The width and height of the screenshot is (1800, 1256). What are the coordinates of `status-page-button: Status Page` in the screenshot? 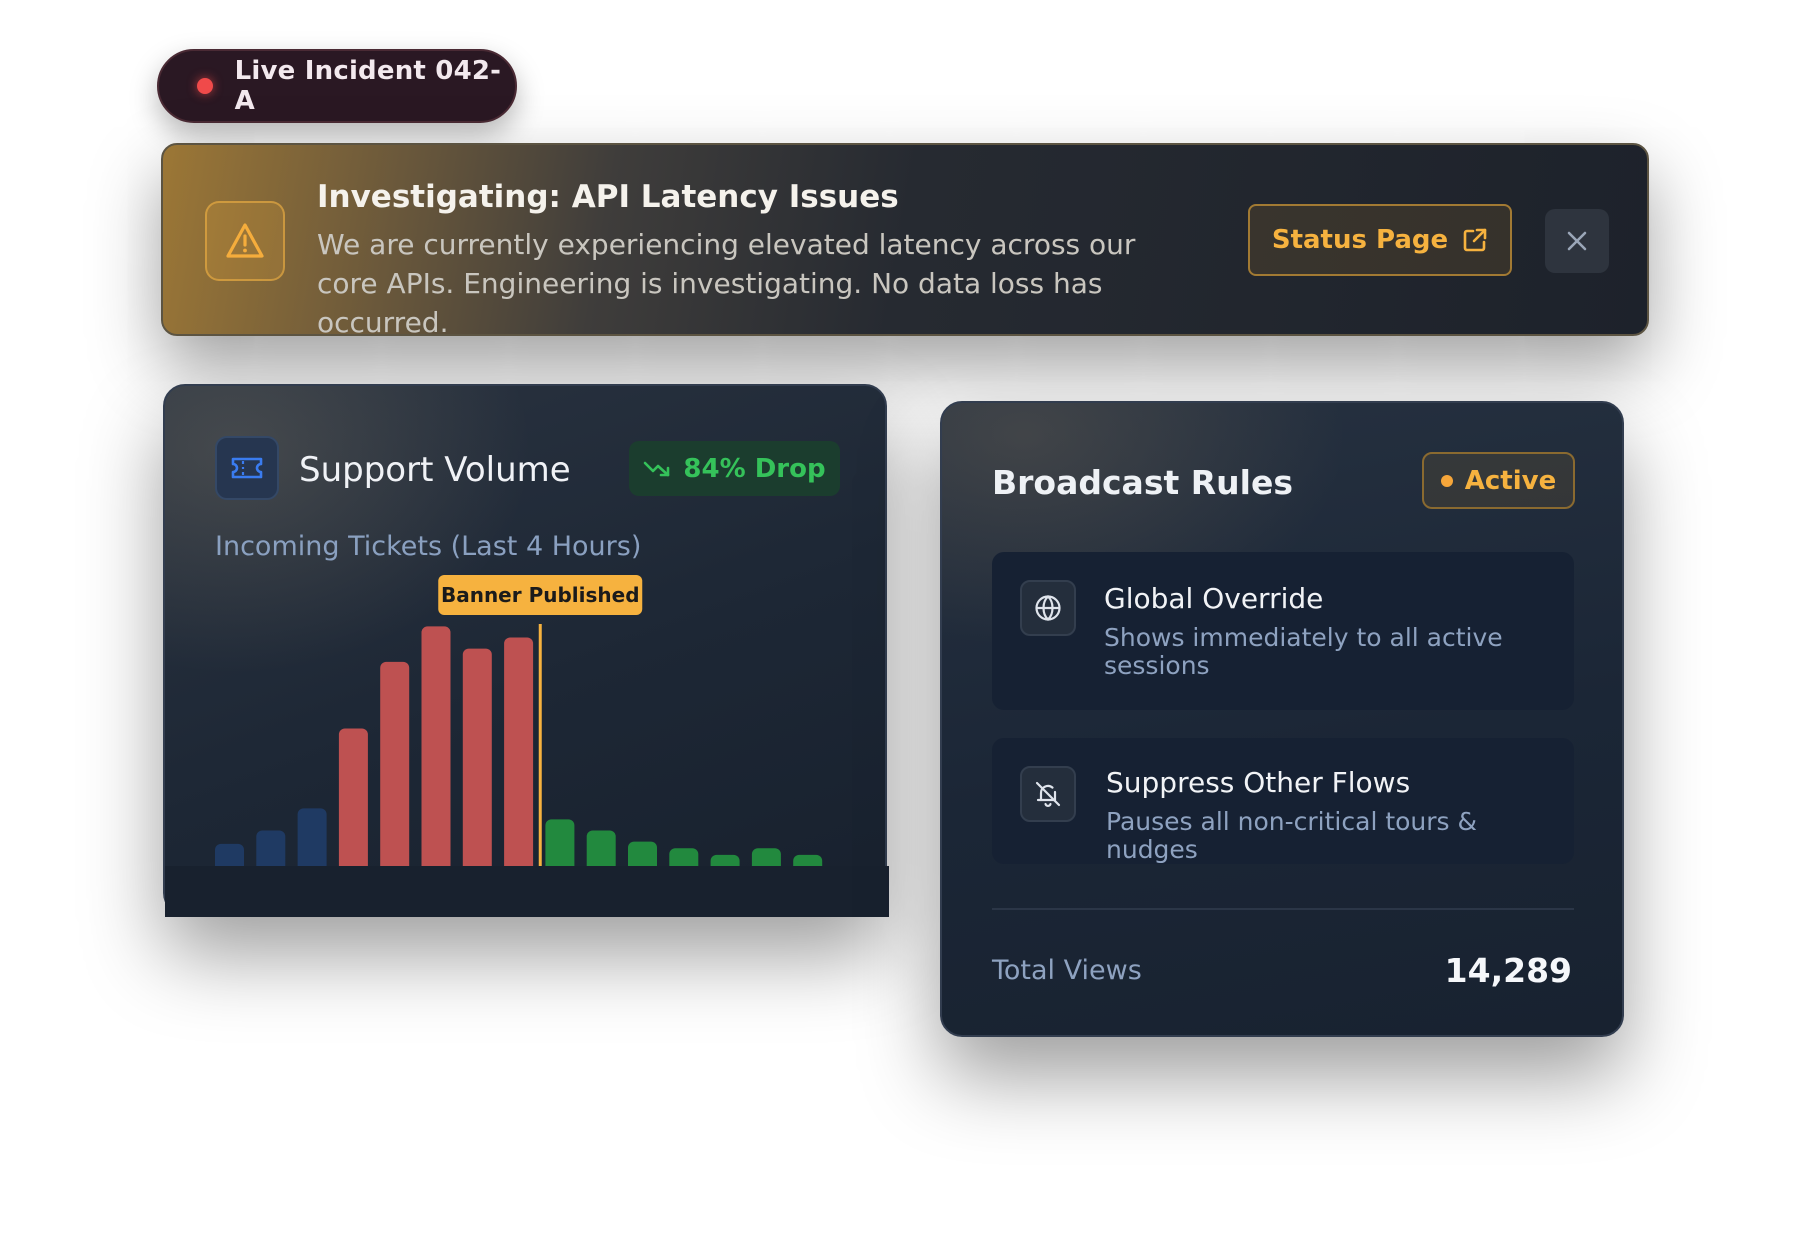 It's located at (1380, 240).